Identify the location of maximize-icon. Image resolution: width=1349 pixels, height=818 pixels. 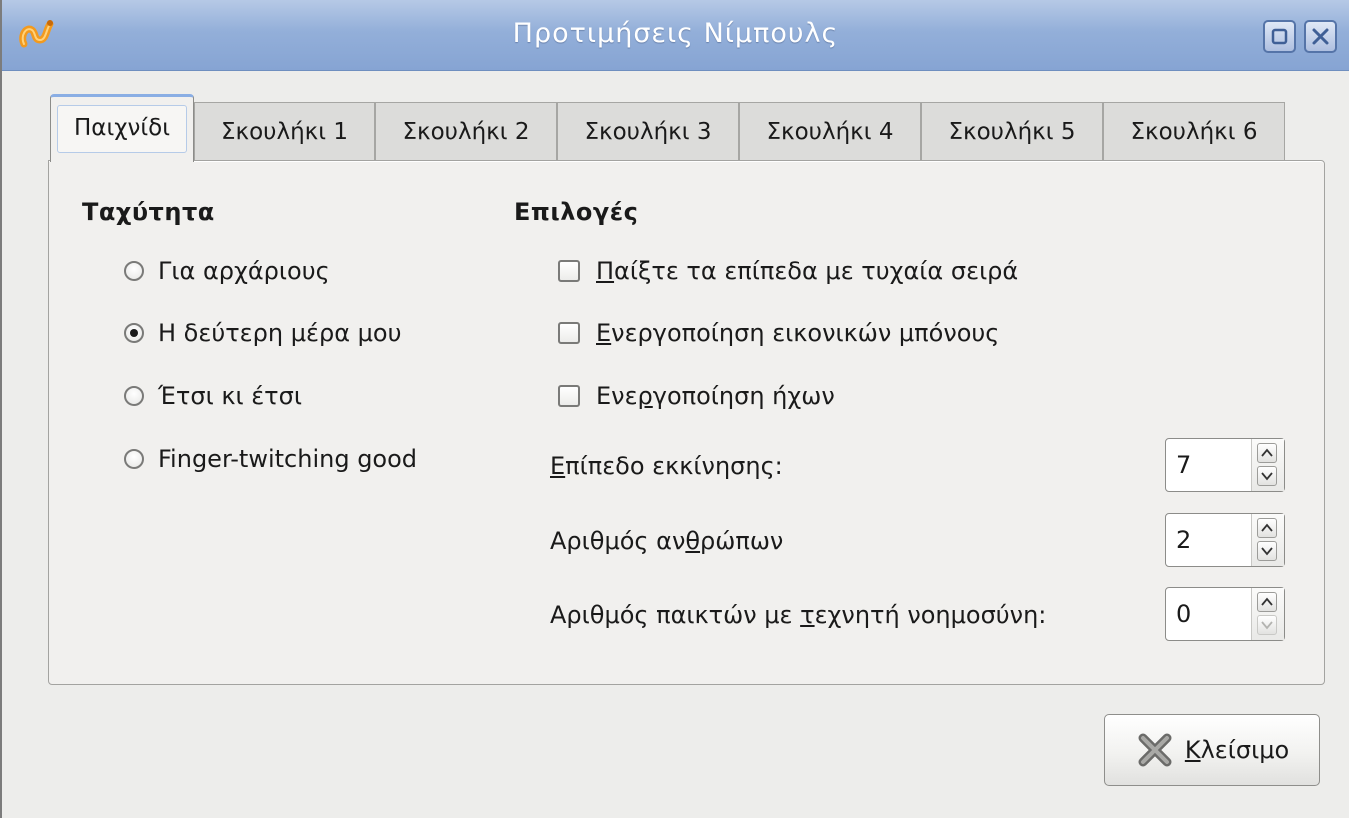
(1279, 36).